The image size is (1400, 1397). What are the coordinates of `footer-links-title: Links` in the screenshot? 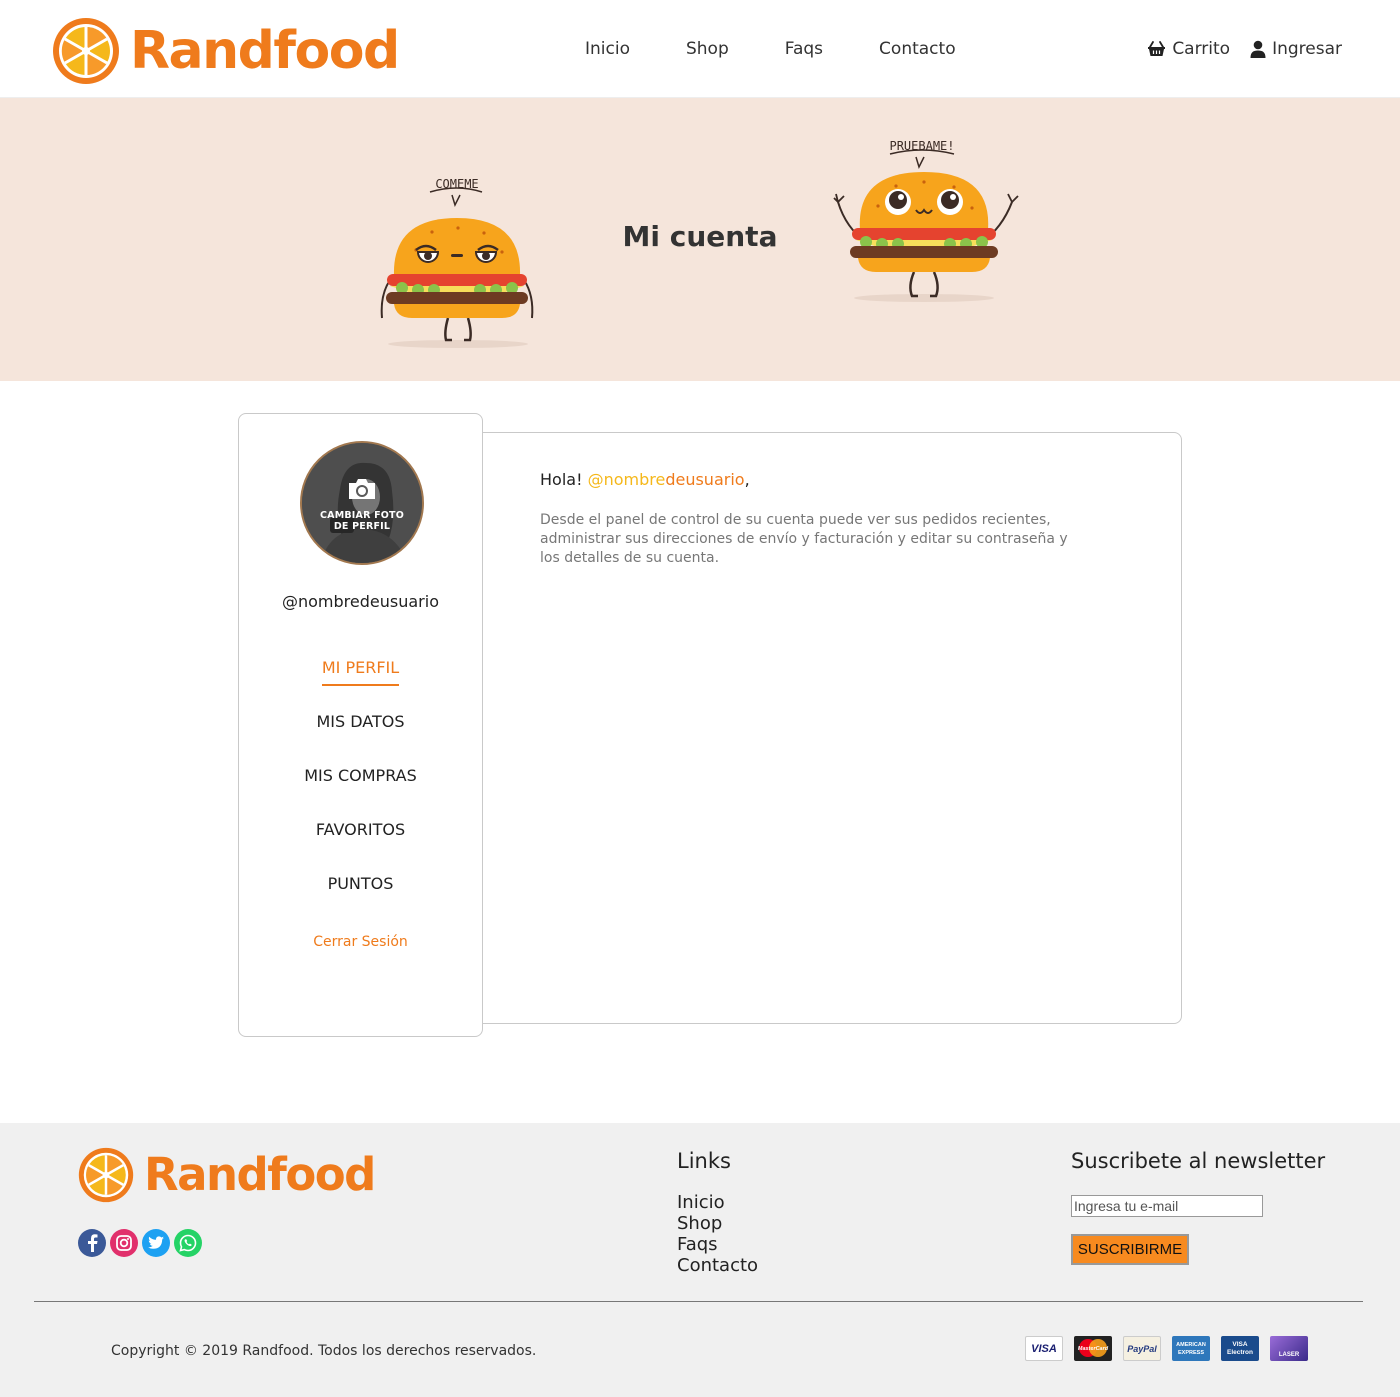 It's located at (704, 1161).